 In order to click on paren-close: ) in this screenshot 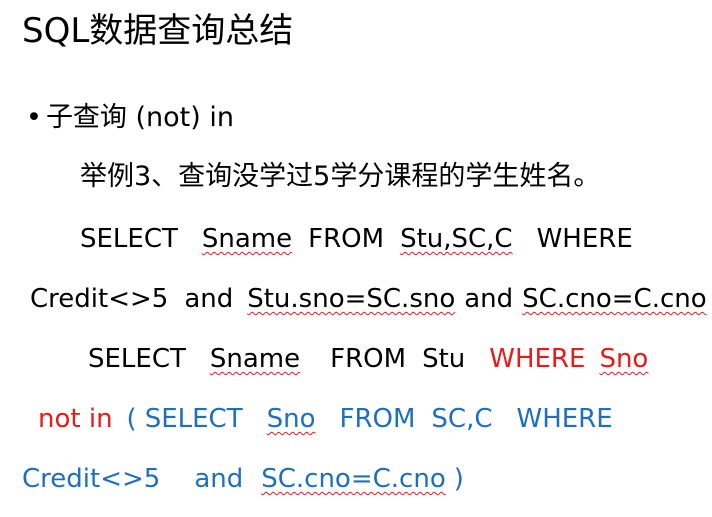, I will do `click(458, 479)`.